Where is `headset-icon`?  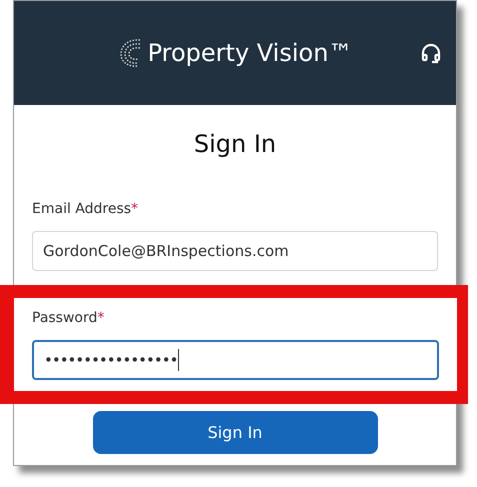 headset-icon is located at coordinates (431, 54).